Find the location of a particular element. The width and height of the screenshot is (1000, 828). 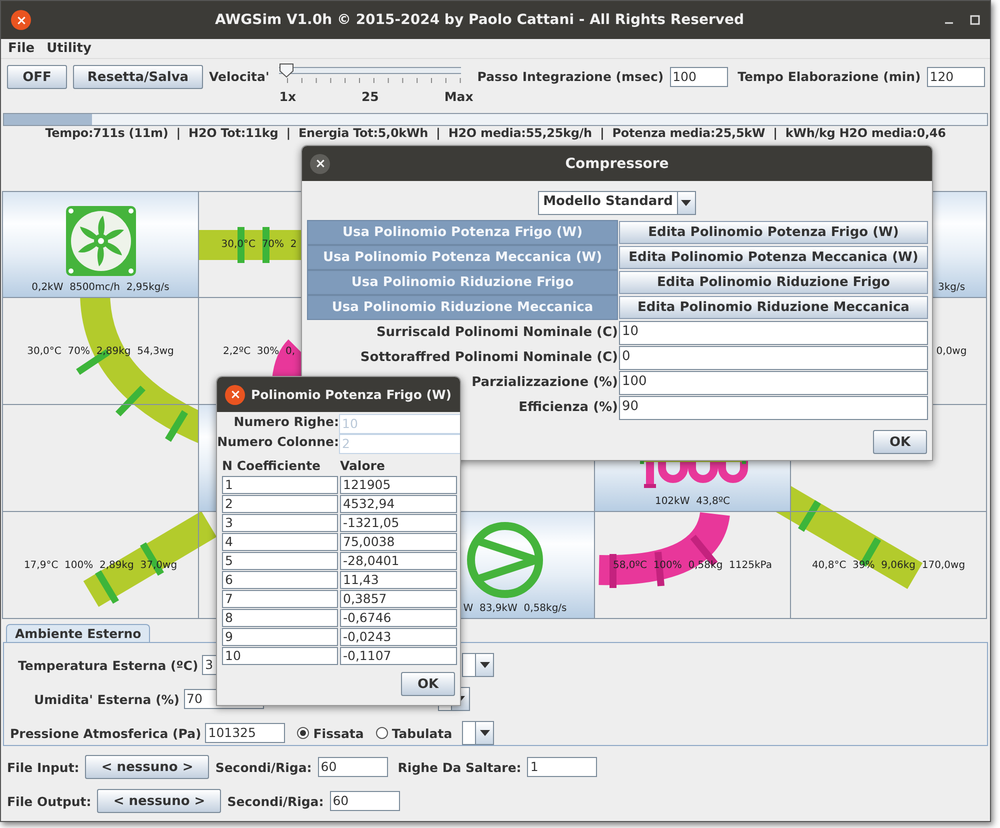

columns-label: Numero Colonne: is located at coordinates (278, 442).